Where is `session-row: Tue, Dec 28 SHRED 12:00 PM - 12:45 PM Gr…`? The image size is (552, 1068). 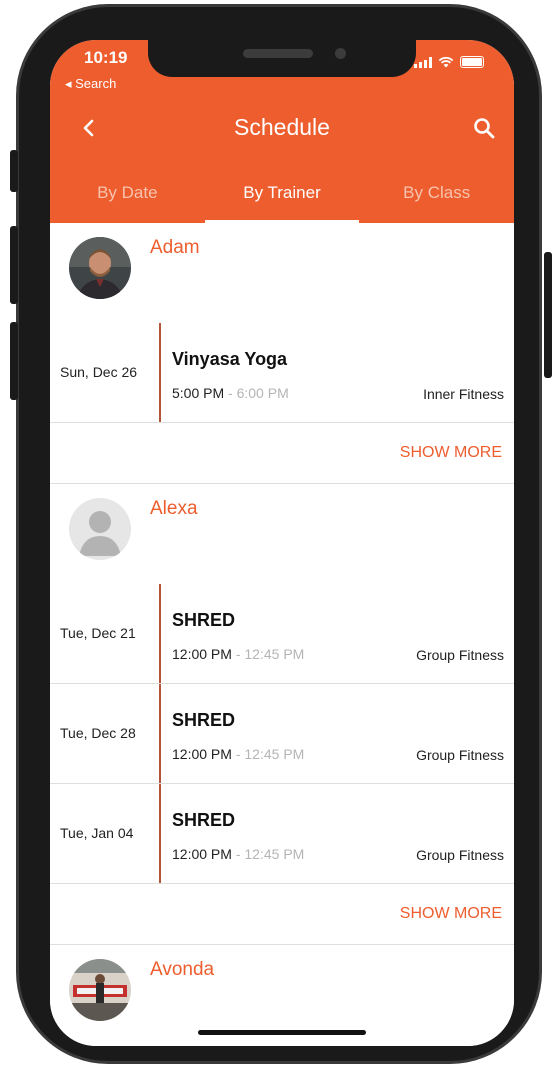 session-row: Tue, Dec 28 SHRED 12:00 PM - 12:45 PM Gr… is located at coordinates (282, 734).